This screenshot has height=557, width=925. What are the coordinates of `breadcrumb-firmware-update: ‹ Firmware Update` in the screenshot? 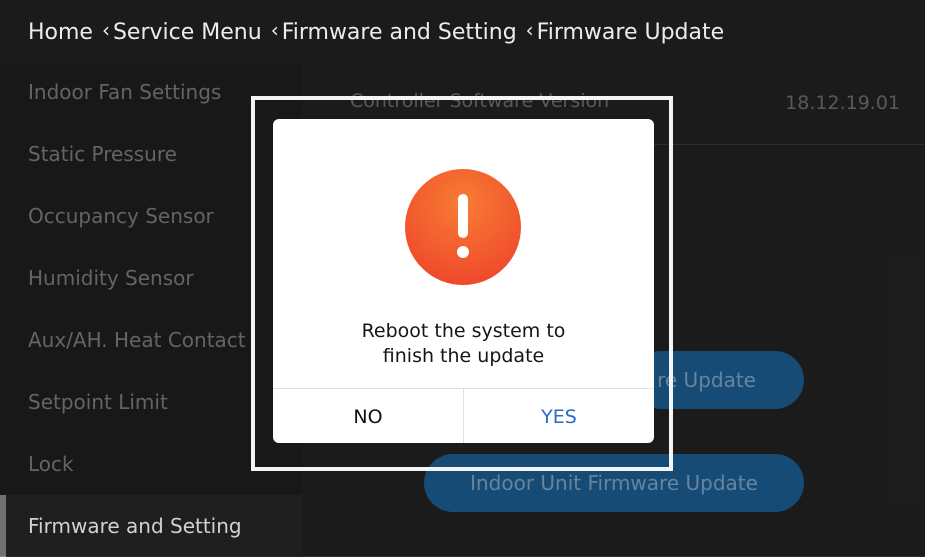 It's located at (621, 31).